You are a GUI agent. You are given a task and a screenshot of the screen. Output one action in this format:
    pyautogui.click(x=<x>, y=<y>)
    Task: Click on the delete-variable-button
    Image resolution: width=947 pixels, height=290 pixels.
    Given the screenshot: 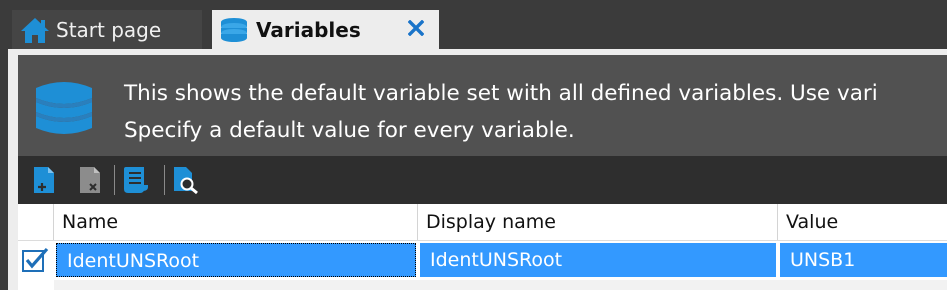 What is the action you would take?
    pyautogui.click(x=90, y=180)
    